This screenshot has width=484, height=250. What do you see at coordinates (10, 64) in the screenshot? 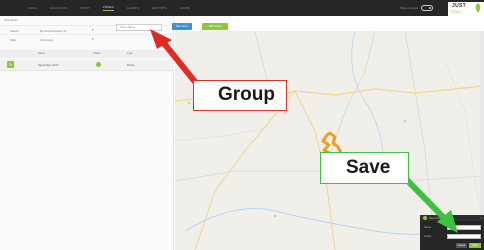
I see `edit-pencil-icon: ✎` at bounding box center [10, 64].